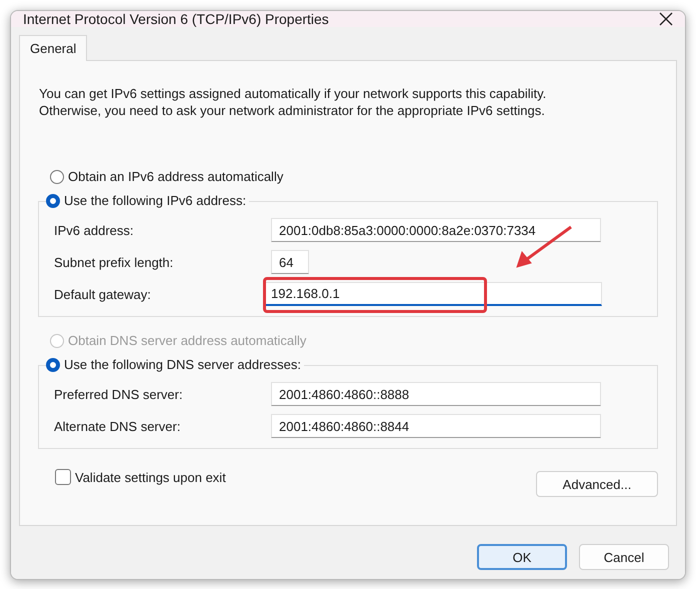  I want to click on cancel-button: Cancel, so click(624, 557).